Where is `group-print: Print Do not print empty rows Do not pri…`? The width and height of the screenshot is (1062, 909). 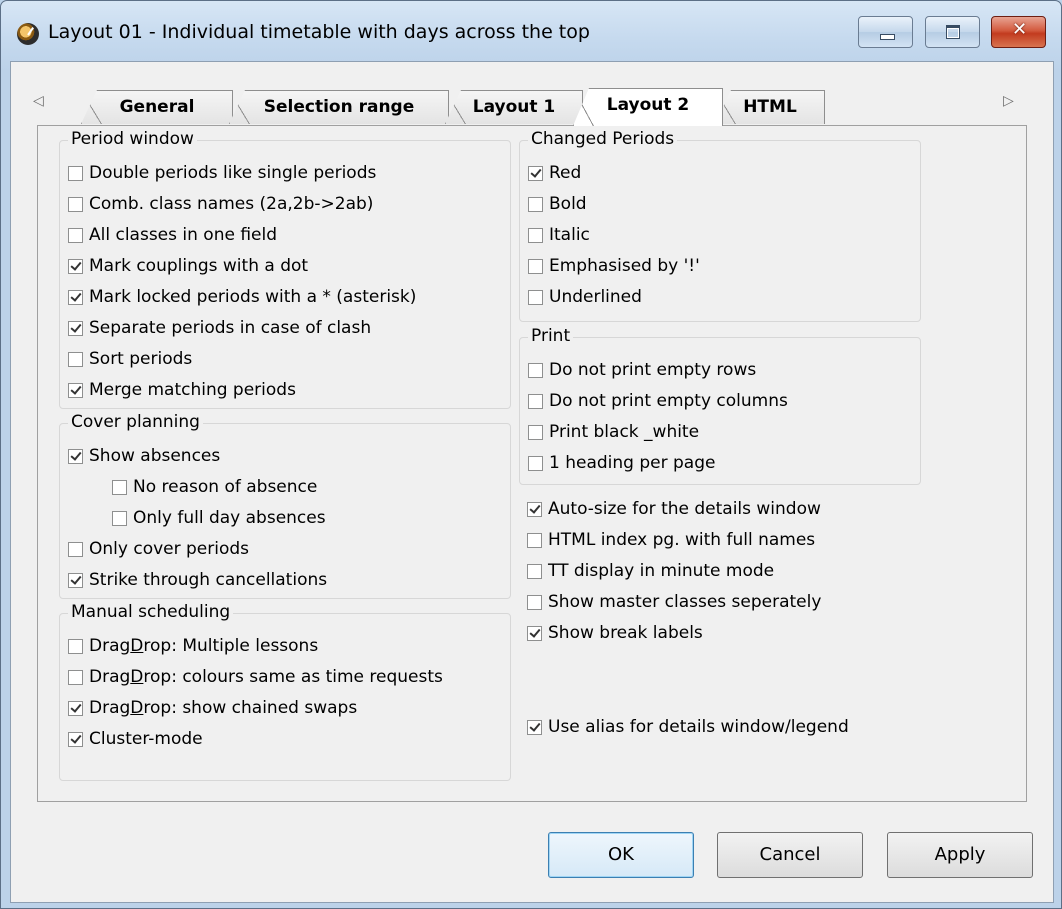 group-print: Print Do not print empty rows Do not pri… is located at coordinates (720, 405).